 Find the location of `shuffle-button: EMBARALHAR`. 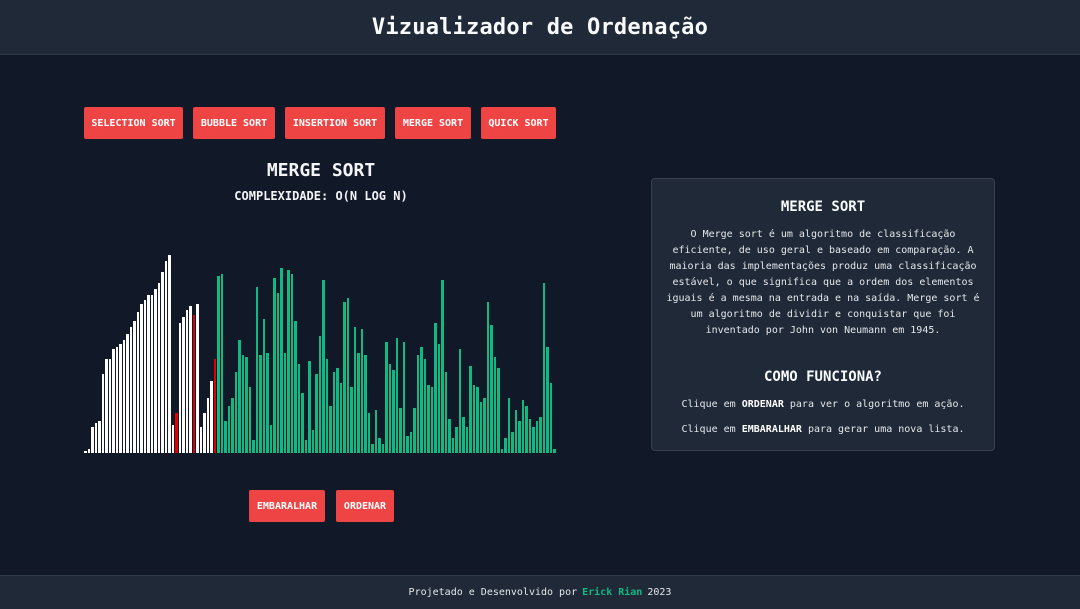

shuffle-button: EMBARALHAR is located at coordinates (287, 506).